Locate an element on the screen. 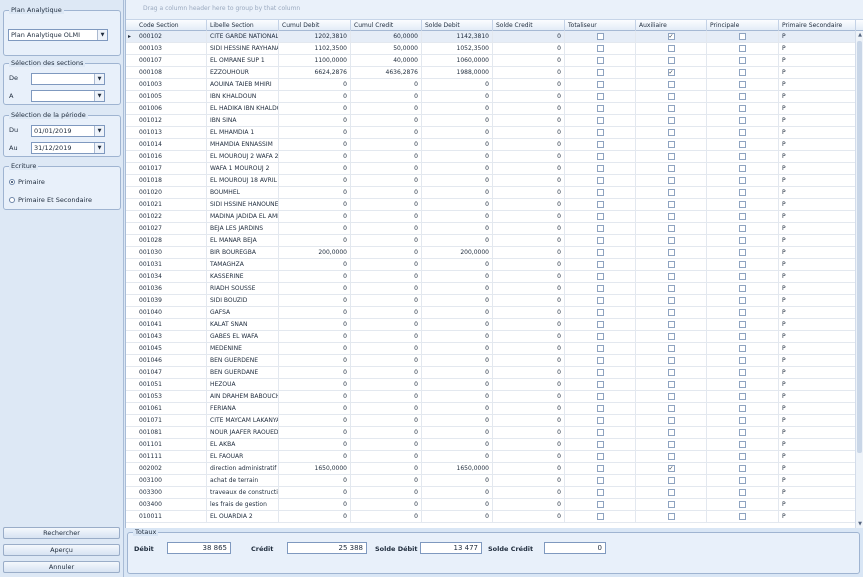 The image size is (863, 577). column-header: Cumul Credit is located at coordinates (386, 25).